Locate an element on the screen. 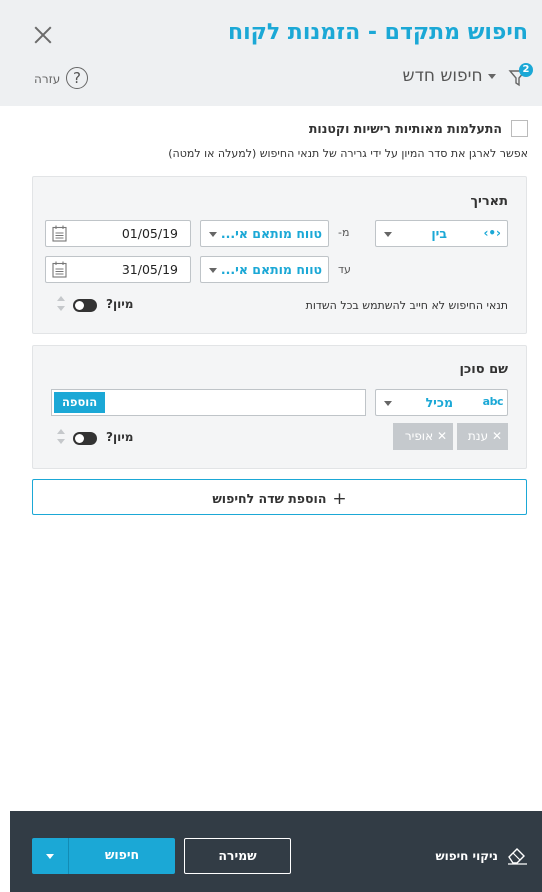 The height and width of the screenshot is (892, 542). date-operator-value: בין is located at coordinates (439, 233).